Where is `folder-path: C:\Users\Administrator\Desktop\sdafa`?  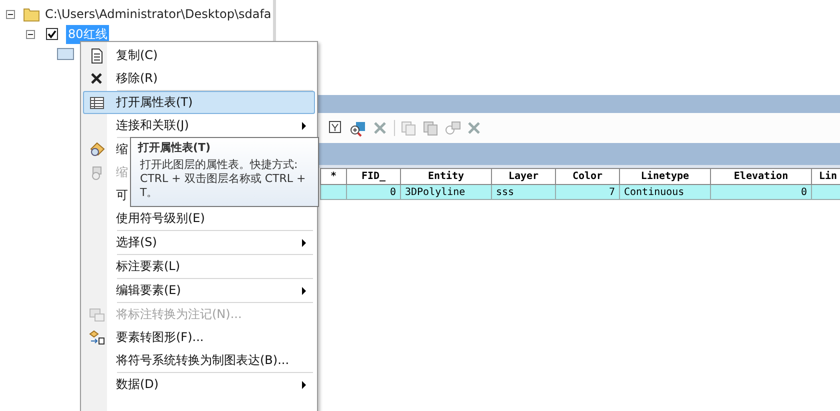 folder-path: C:\Users\Administrator\Desktop\sdafa is located at coordinates (158, 14).